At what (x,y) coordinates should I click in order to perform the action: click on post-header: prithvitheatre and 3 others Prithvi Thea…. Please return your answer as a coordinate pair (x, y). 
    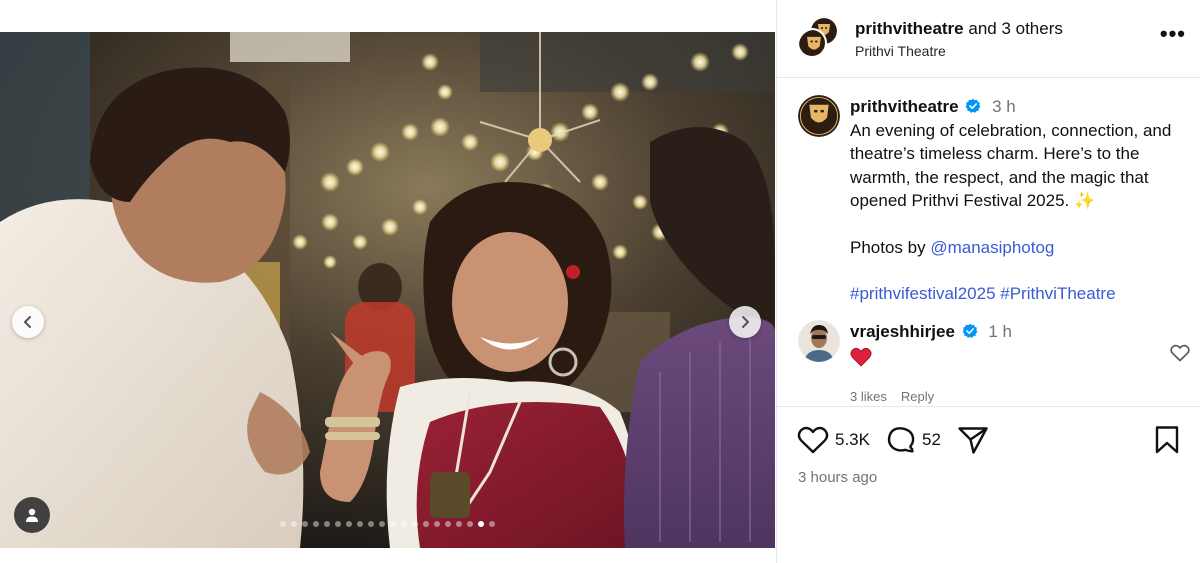
    Looking at the image, I should click on (988, 39).